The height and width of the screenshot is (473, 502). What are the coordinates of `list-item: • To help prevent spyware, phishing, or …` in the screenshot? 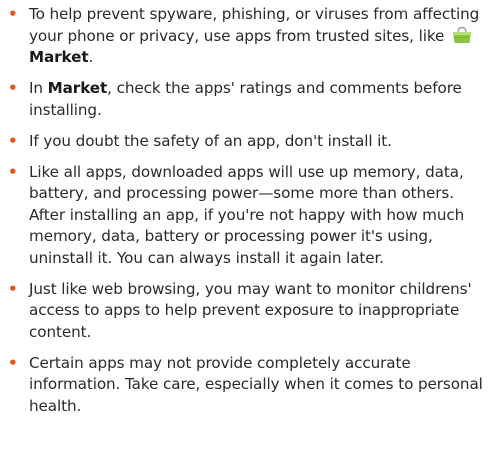 It's located at (250, 36).